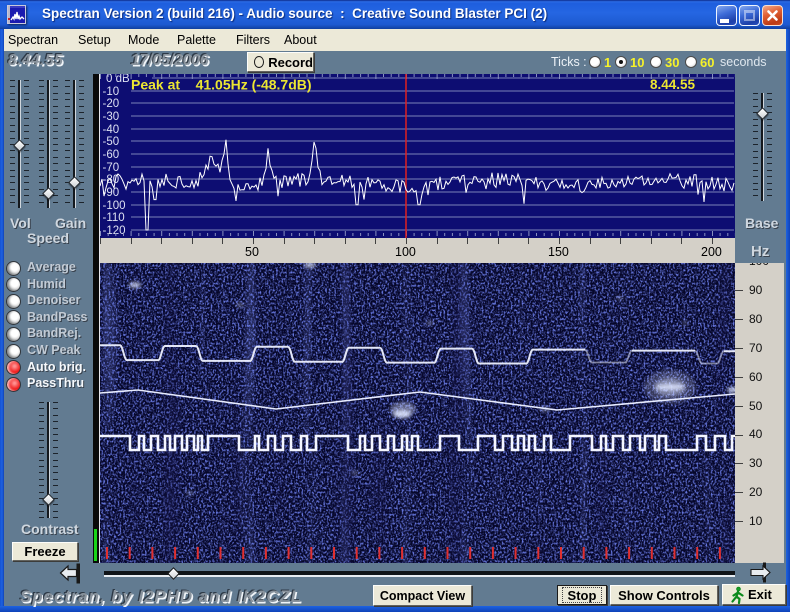 The height and width of the screenshot is (612, 790). I want to click on svg-text: -70, so click(111, 168).